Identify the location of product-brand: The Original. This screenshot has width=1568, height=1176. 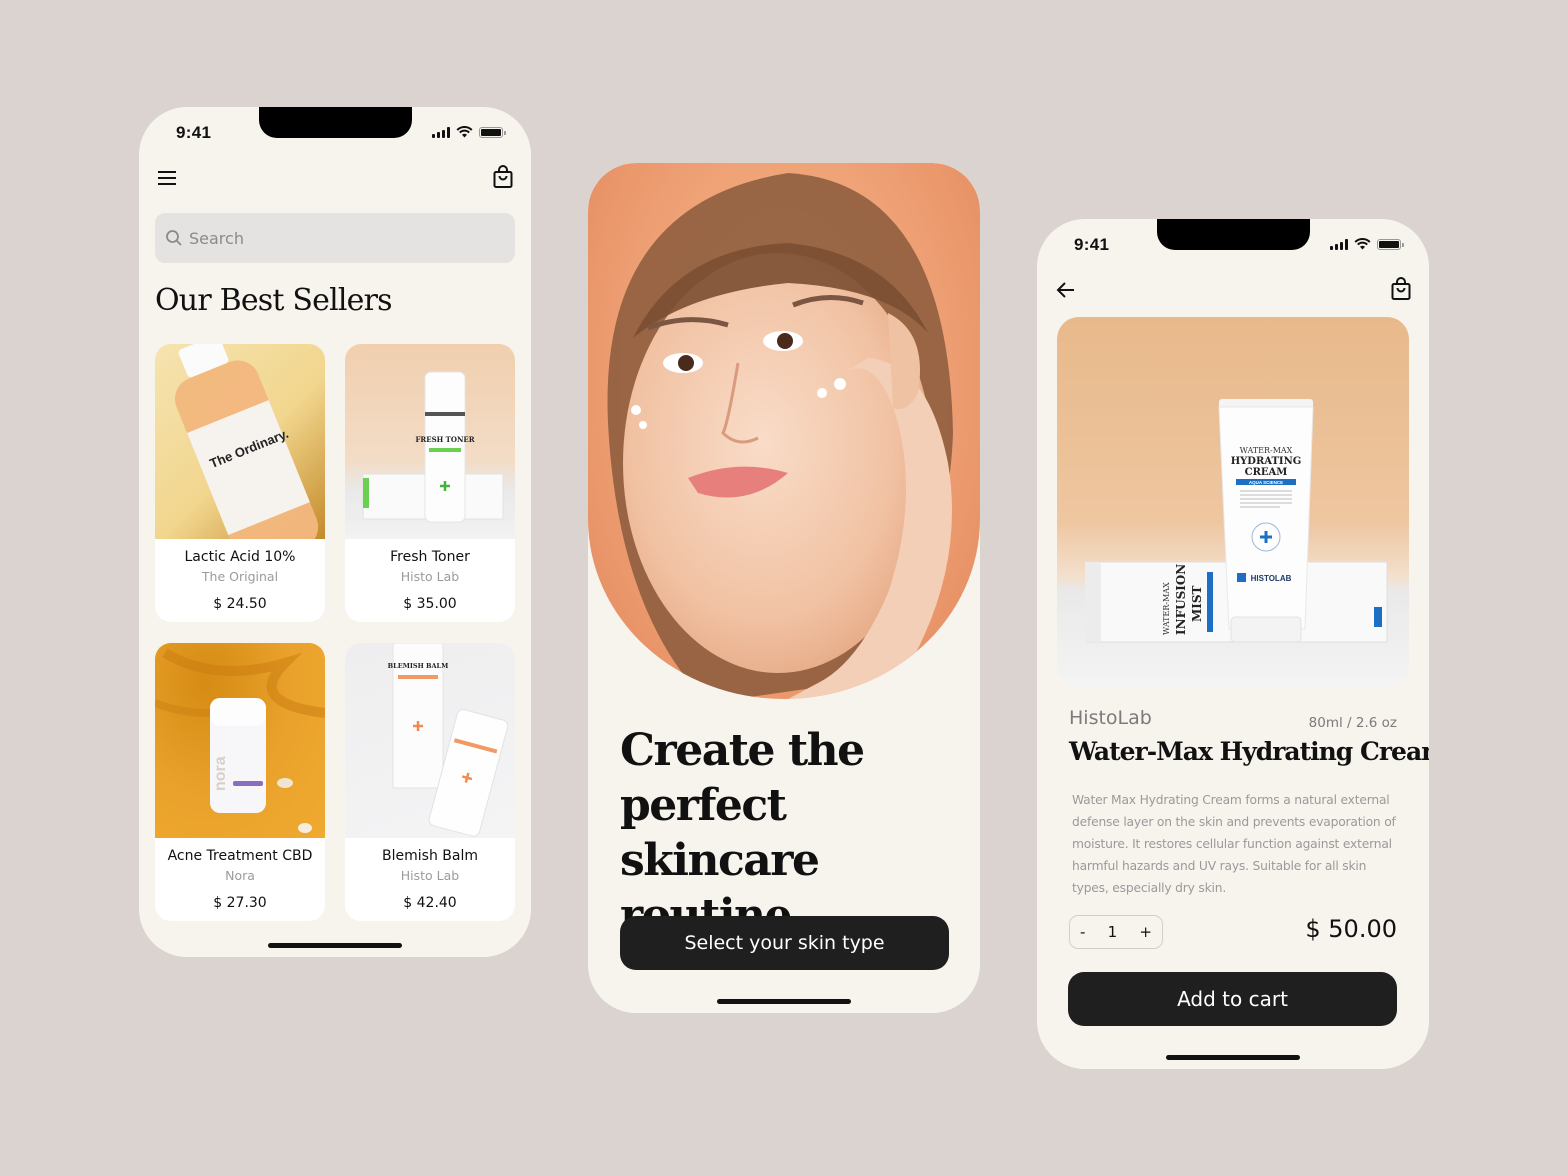
(240, 576).